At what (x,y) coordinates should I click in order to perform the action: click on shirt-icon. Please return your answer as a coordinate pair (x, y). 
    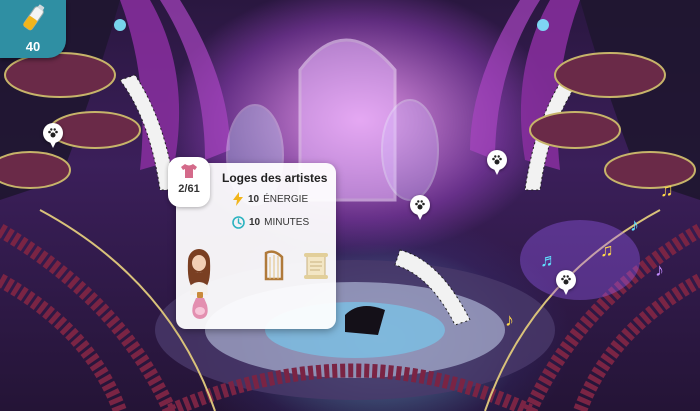
    Looking at the image, I should click on (189, 171).